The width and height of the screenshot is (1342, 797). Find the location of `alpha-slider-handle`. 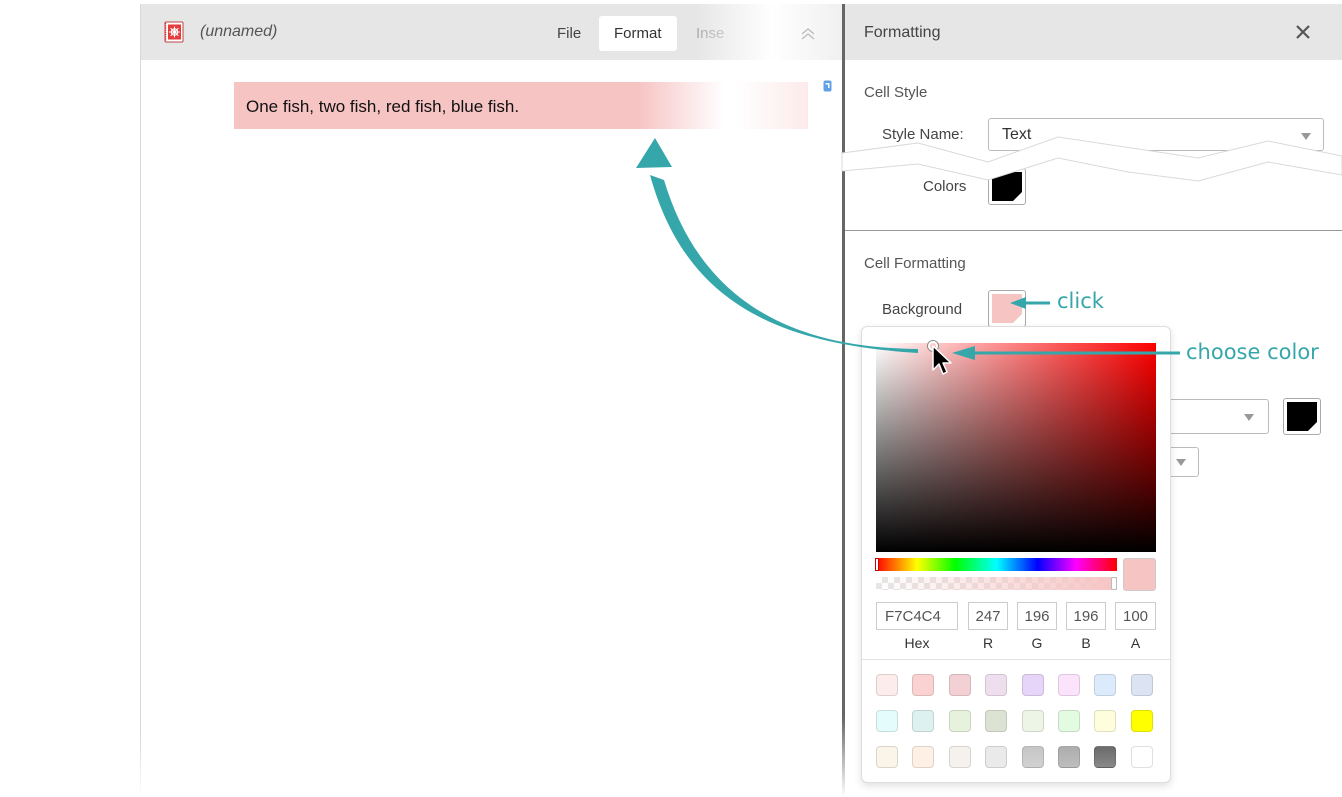

alpha-slider-handle is located at coordinates (1114, 583).